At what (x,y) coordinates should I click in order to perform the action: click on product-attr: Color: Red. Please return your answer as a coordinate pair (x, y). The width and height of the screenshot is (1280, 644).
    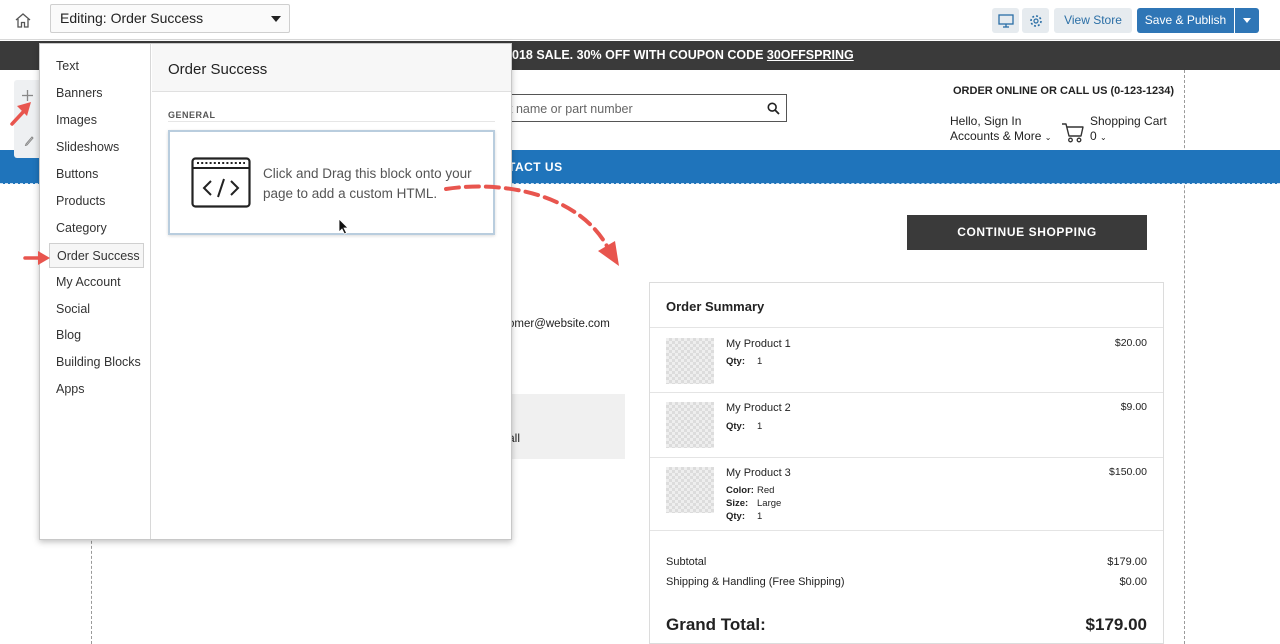
    Looking at the image, I should click on (750, 490).